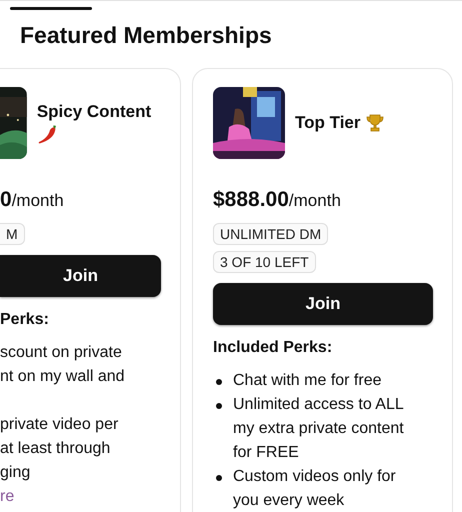 Image resolution: width=462 pixels, height=512 pixels. I want to click on membership-badge: 3 OF 10 LEFT, so click(264, 262).